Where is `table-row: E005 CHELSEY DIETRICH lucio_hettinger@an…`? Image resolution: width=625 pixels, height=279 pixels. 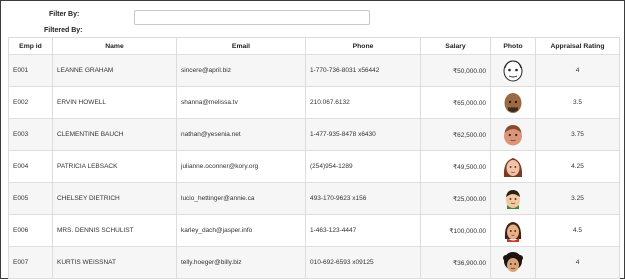 table-row: E005 CHELSEY DIETRICH lucio_hettinger@an… is located at coordinates (314, 198).